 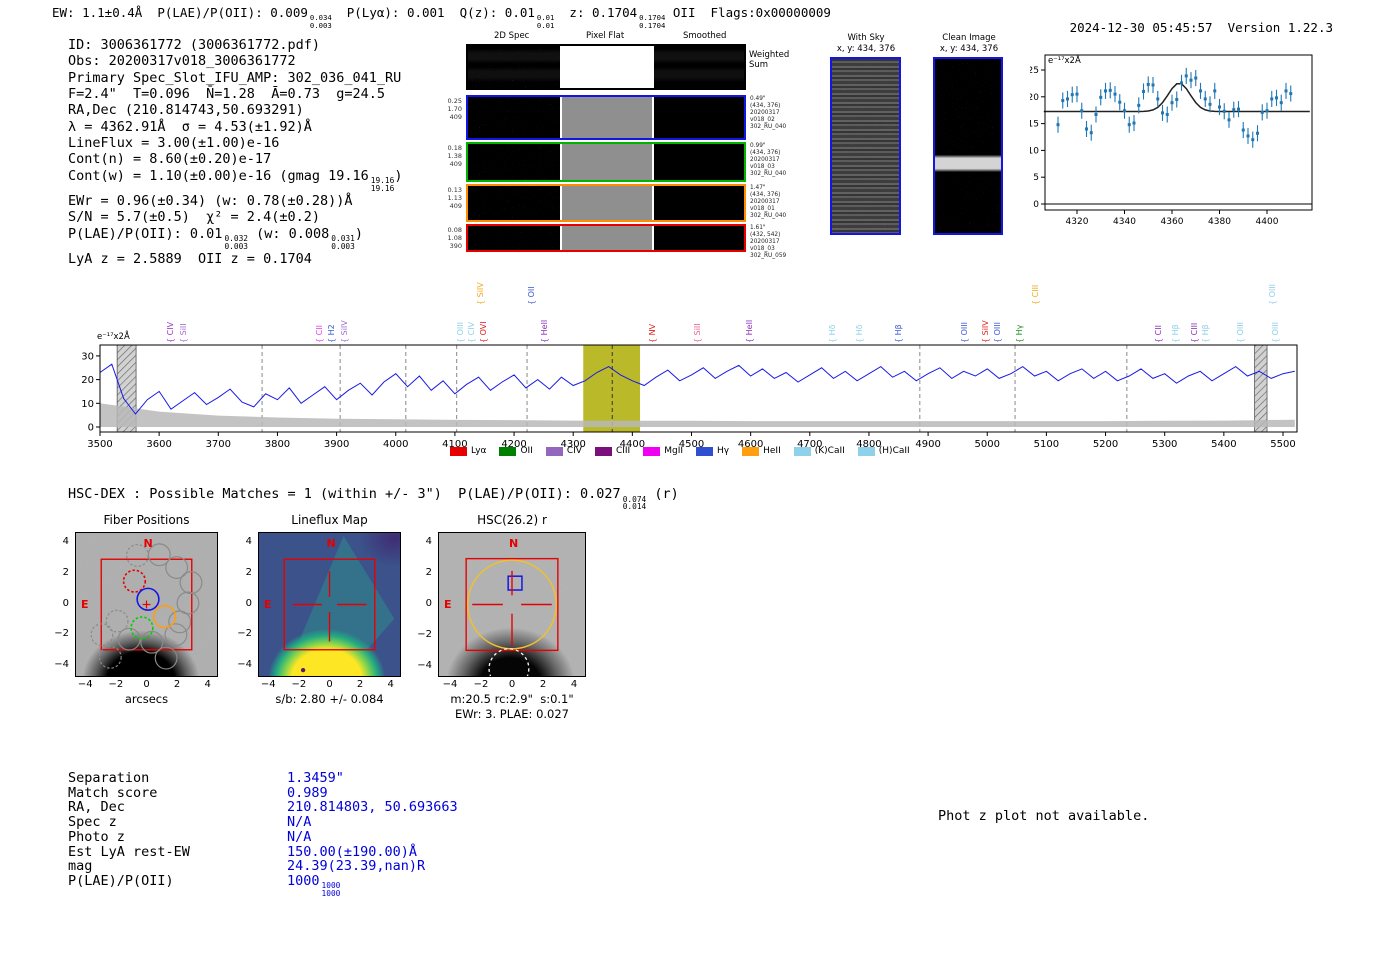 What do you see at coordinates (448, 604) in the screenshot?
I see `compass-east: E` at bounding box center [448, 604].